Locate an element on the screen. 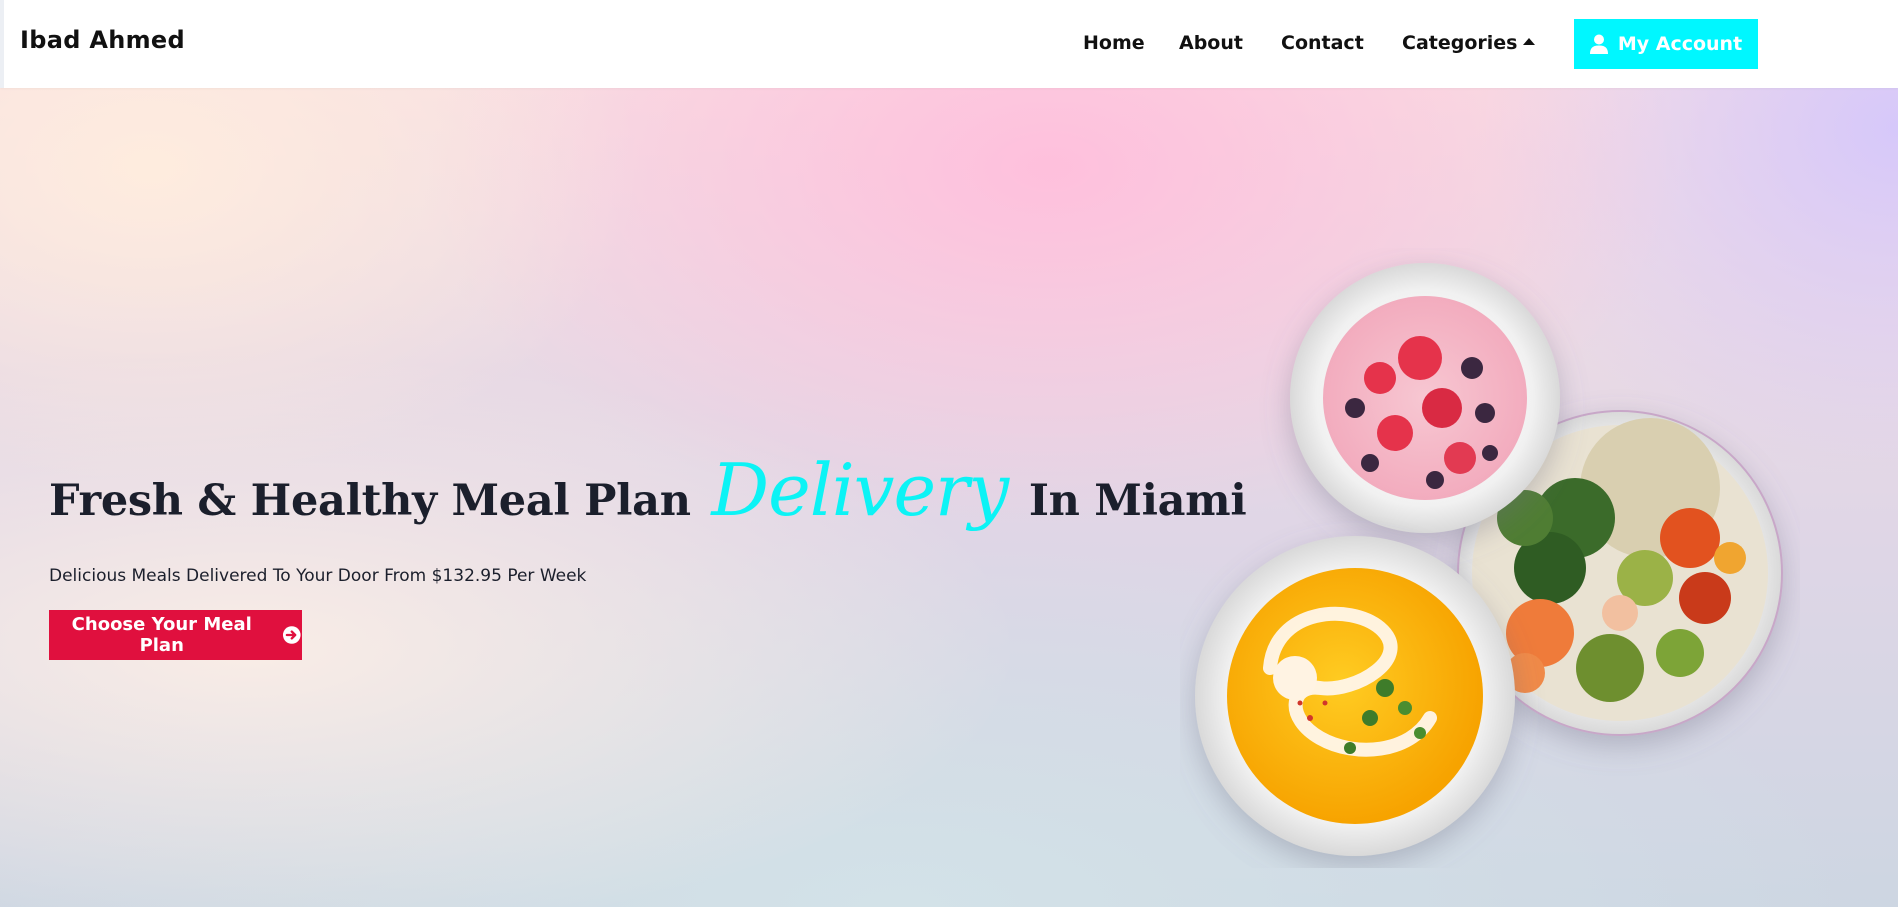 The width and height of the screenshot is (1898, 907). nav-home-link: Home is located at coordinates (1114, 43).